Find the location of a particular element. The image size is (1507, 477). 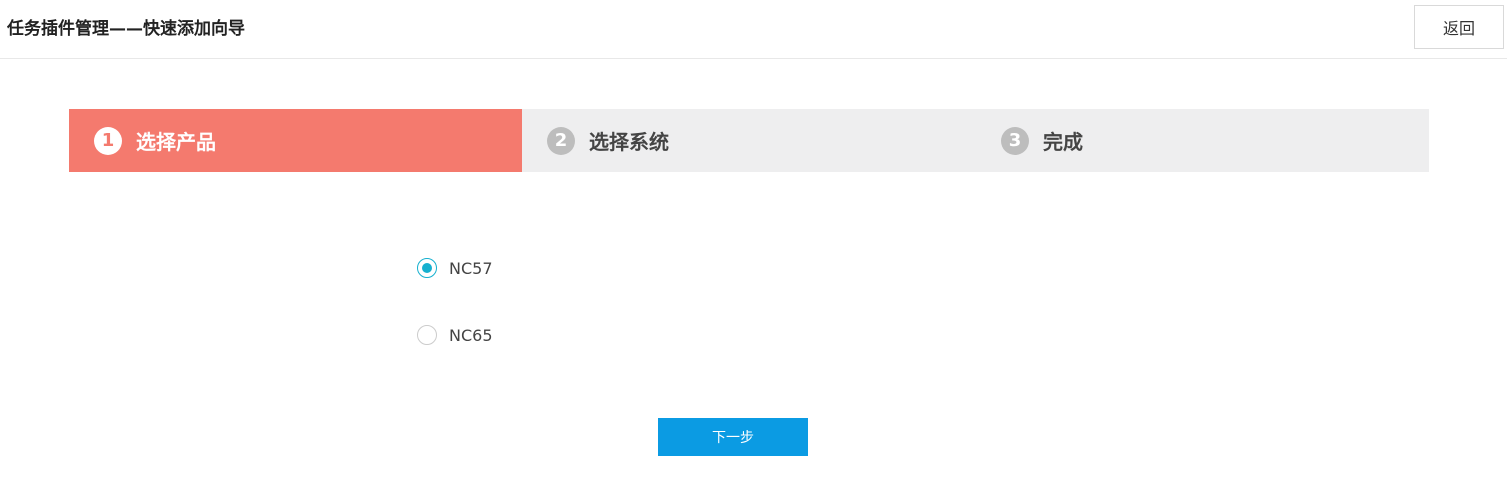

radio-checked-icon is located at coordinates (427, 268).